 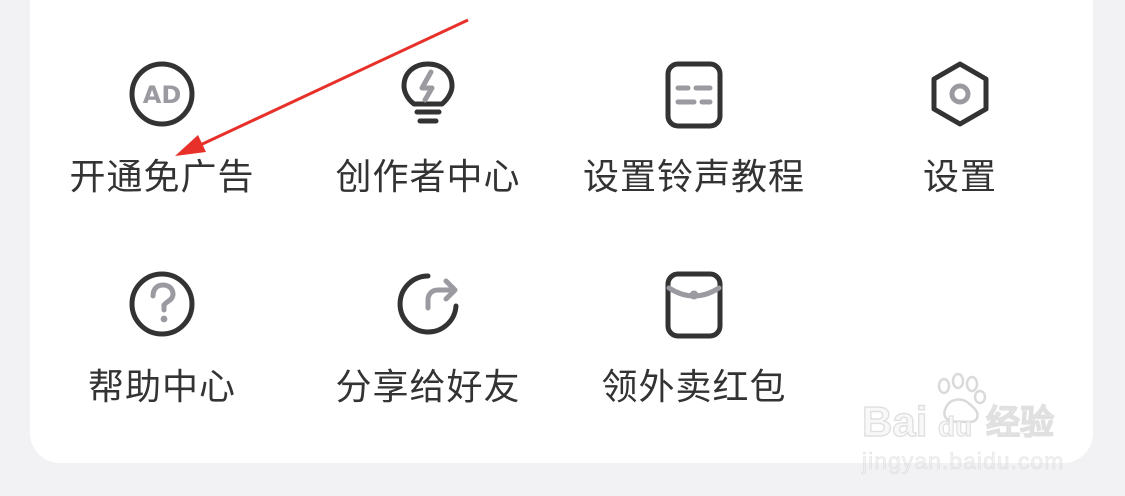 I want to click on menu-item-label: 帮助中心, so click(x=161, y=387).